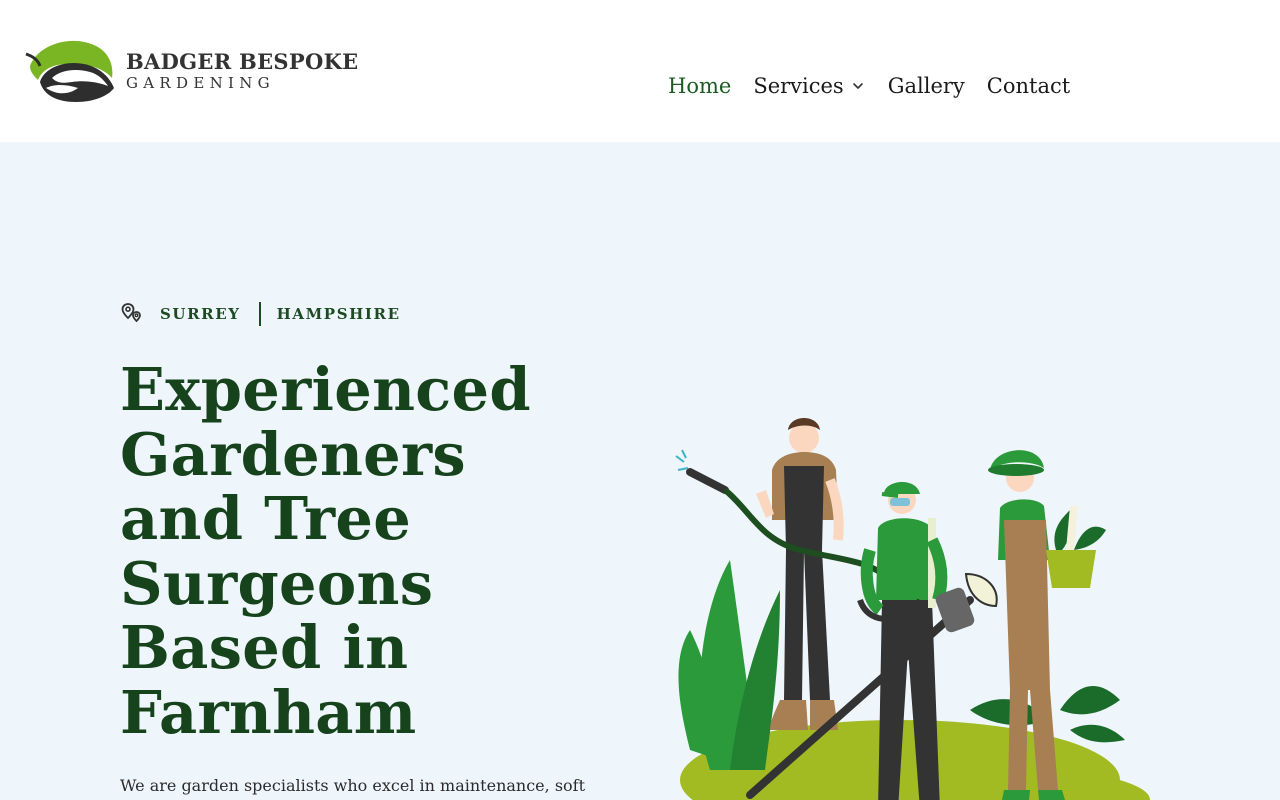 This screenshot has width=1280, height=800. What do you see at coordinates (857, 86) in the screenshot?
I see `chevron-down-icon` at bounding box center [857, 86].